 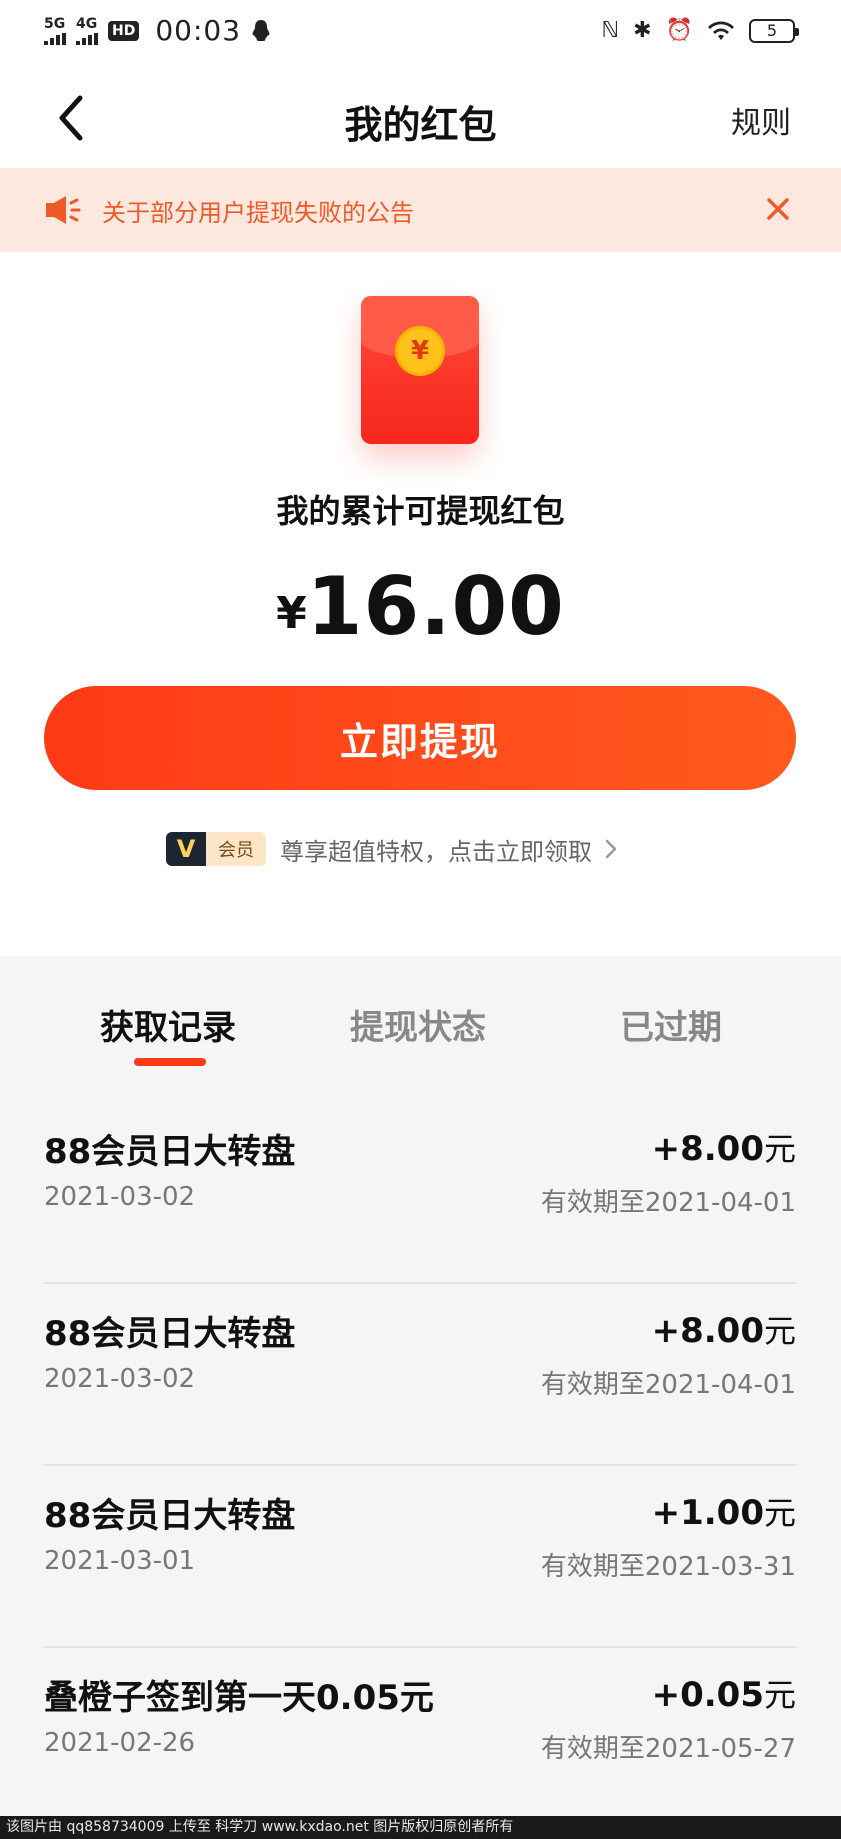 What do you see at coordinates (723, 1513) in the screenshot?
I see `record-amount: +1.00元` at bounding box center [723, 1513].